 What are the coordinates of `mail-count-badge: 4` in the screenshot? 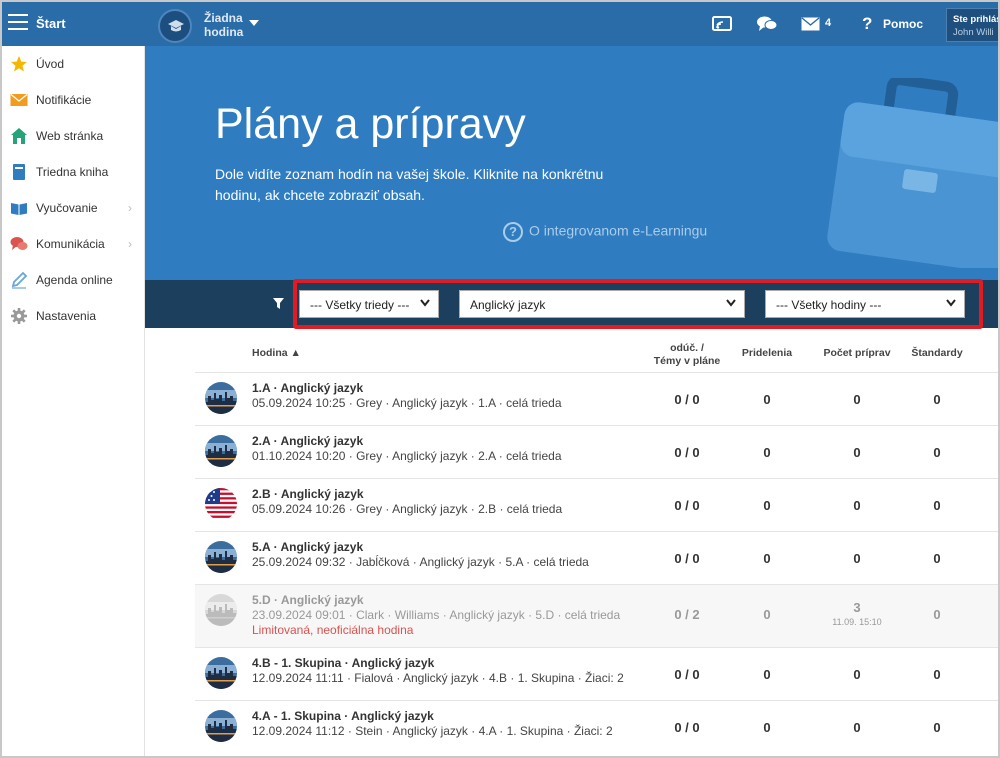 It's located at (828, 23).